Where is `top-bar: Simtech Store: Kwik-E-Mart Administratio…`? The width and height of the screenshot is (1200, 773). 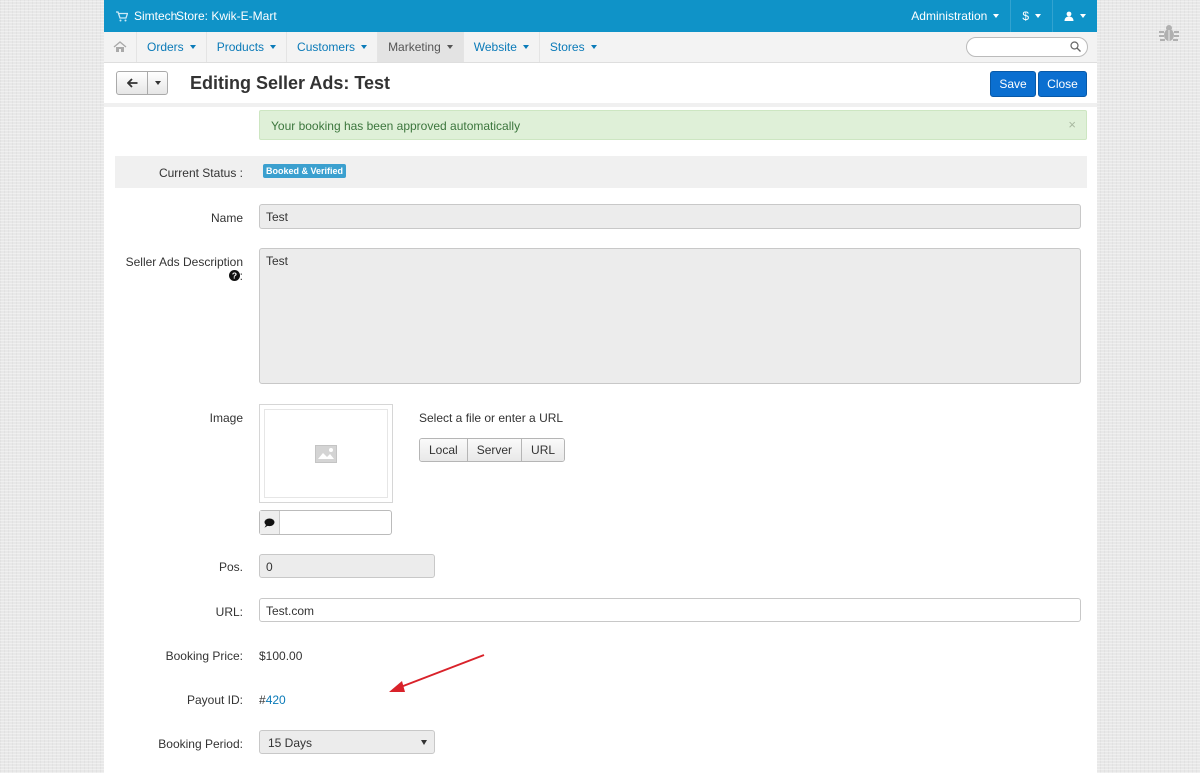 top-bar: Simtech Store: Kwik-E-Mart Administratio… is located at coordinates (600, 16).